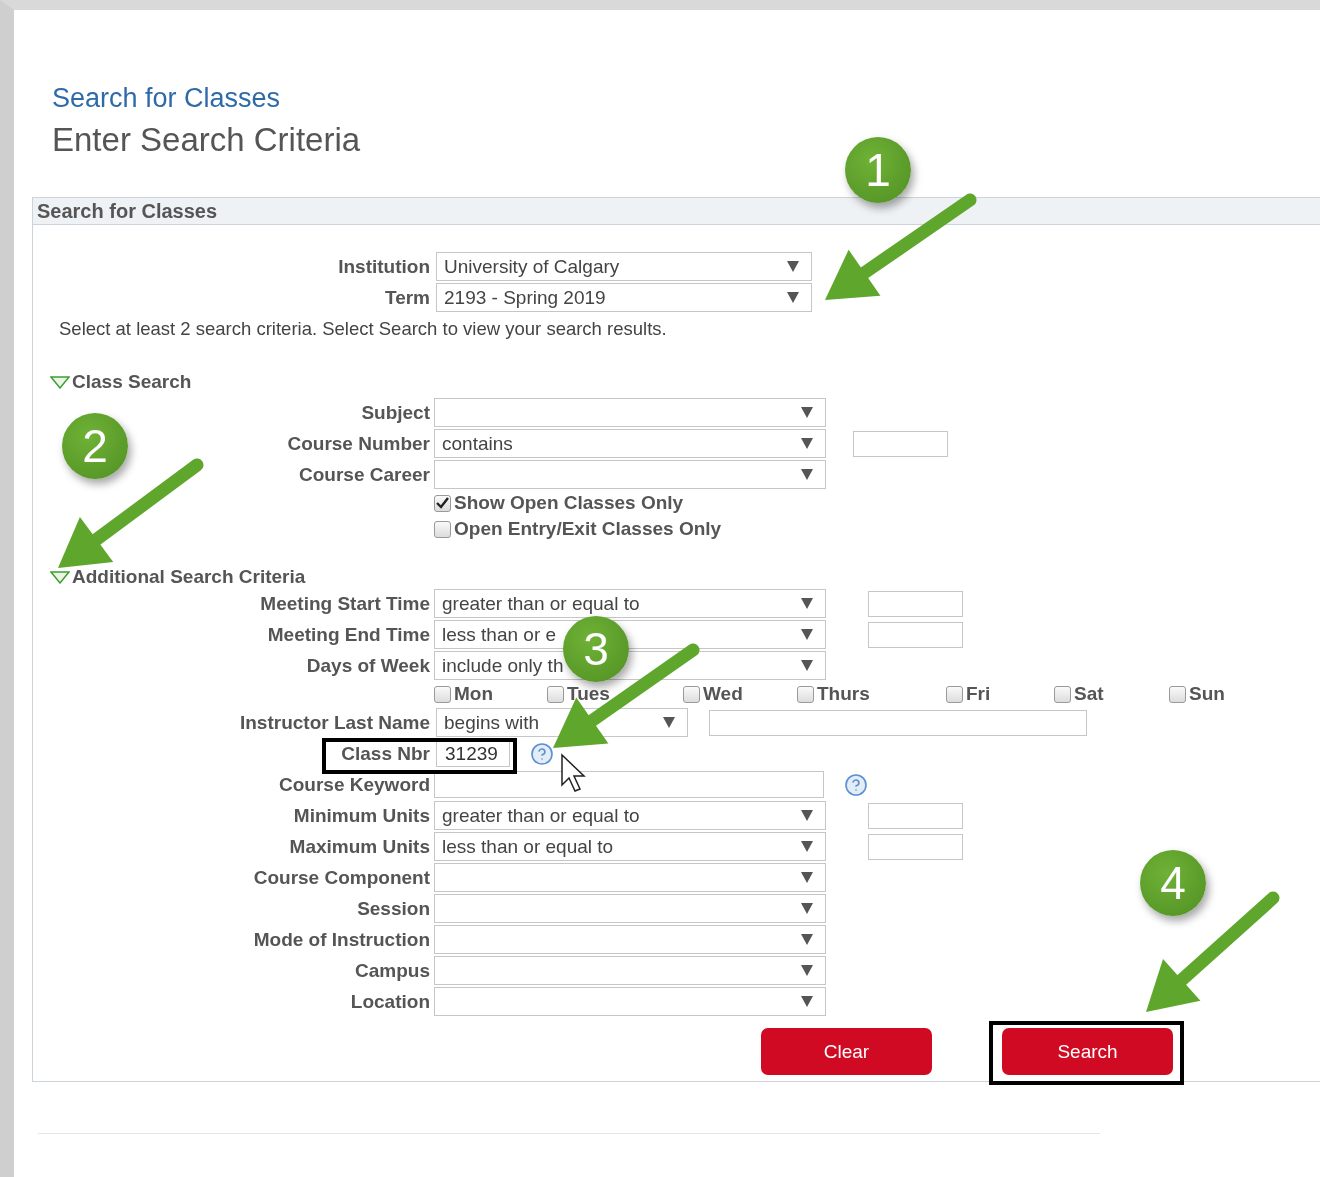  Describe the element at coordinates (588, 694) in the screenshot. I see `checkbox-label: Tues` at that location.